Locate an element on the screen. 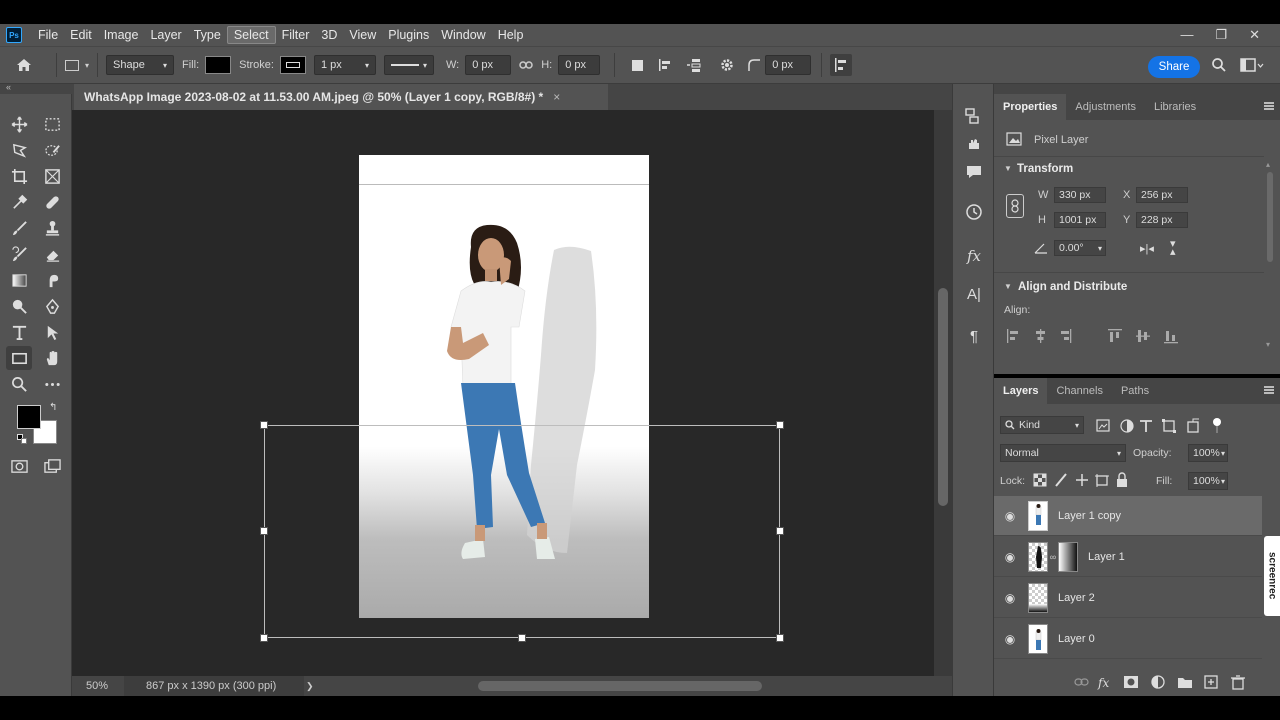 The image size is (1280, 720). width-field: 0 px is located at coordinates (488, 65).